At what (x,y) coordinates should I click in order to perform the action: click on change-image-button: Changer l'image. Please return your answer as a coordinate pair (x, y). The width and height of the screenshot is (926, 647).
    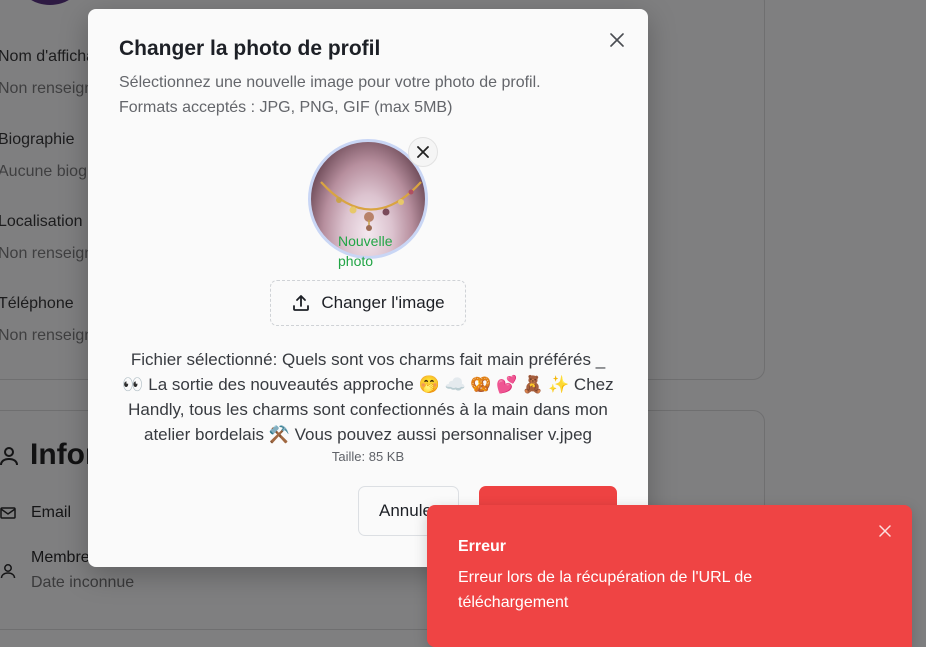
    Looking at the image, I should click on (368, 303).